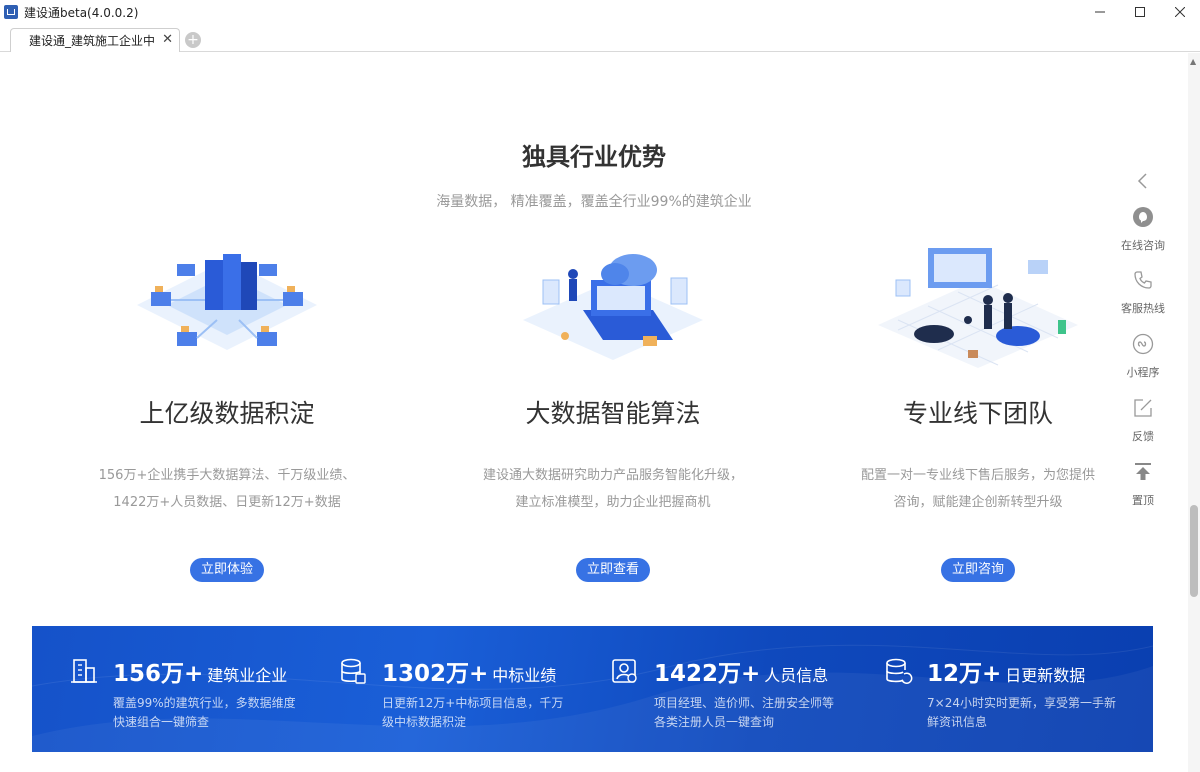  Describe the element at coordinates (964, 674) in the screenshot. I see `stat-number: 12万+` at that location.